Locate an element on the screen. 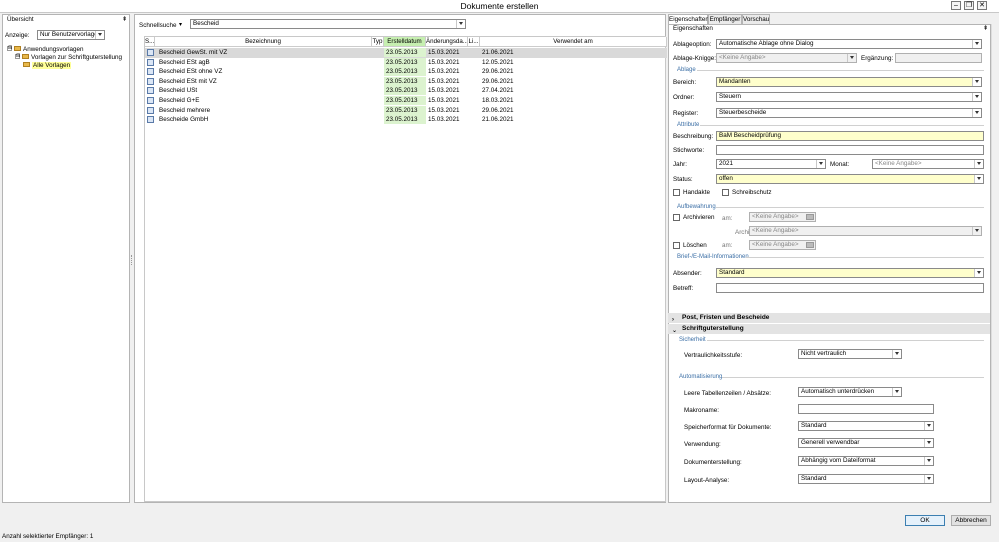 This screenshot has height=542, width=999. betreff-input is located at coordinates (850, 288).